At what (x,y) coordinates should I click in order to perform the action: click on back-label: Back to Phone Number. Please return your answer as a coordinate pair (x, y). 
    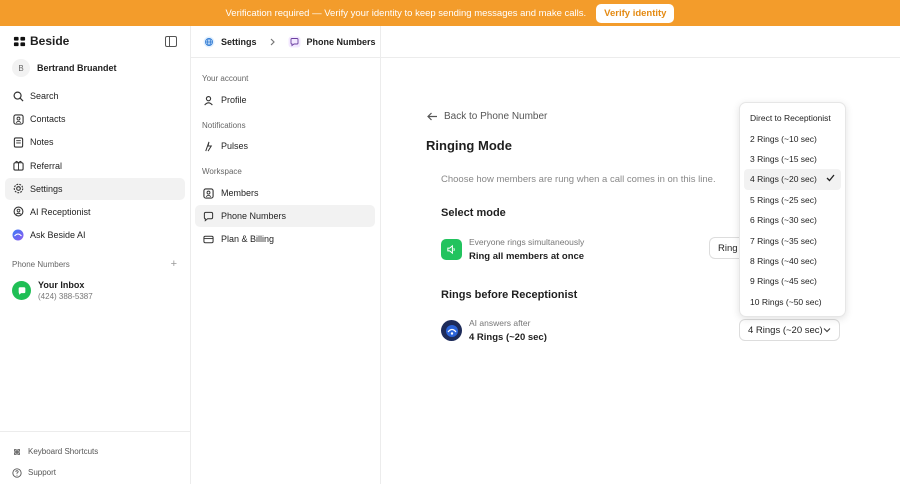
    Looking at the image, I should click on (496, 116).